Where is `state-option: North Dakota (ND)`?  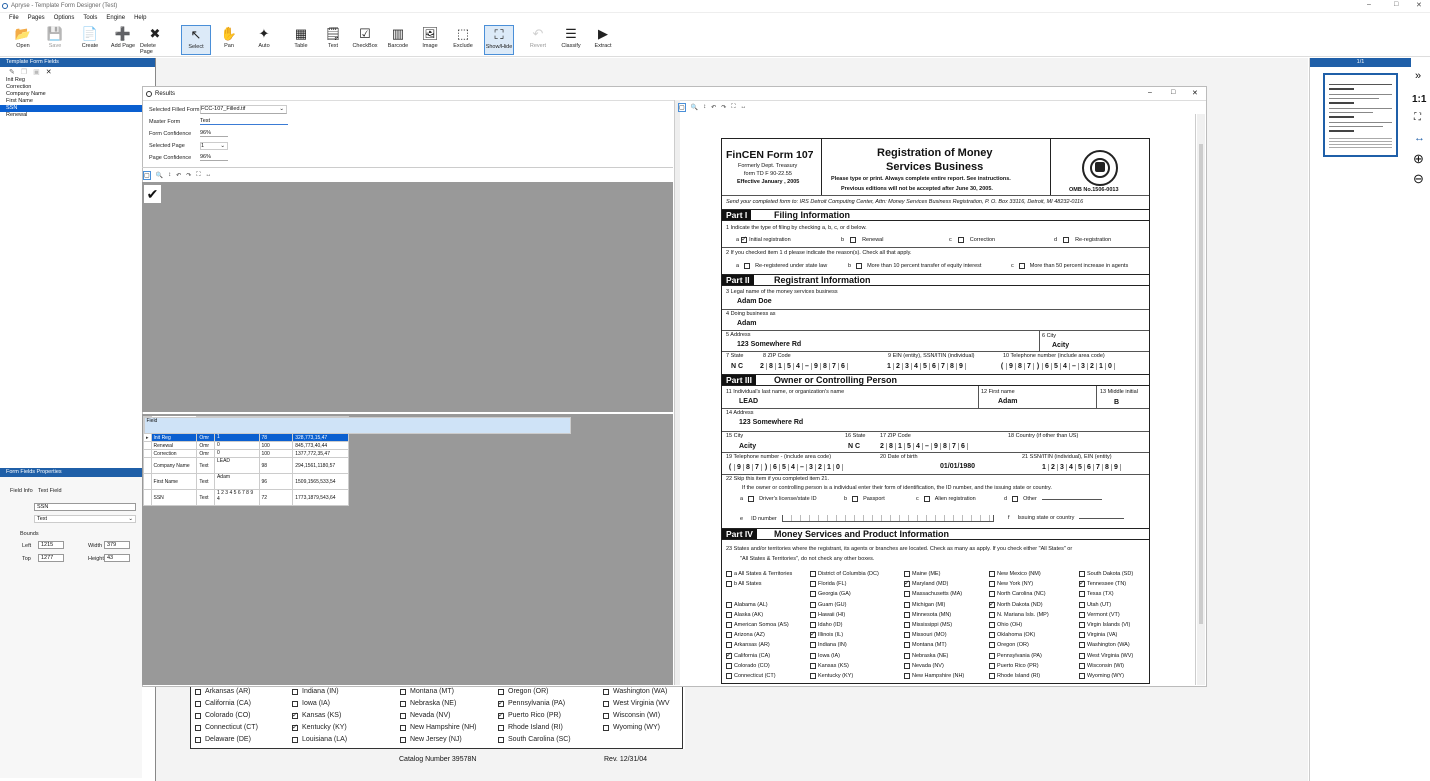 state-option: North Dakota (ND) is located at coordinates (1016, 604).